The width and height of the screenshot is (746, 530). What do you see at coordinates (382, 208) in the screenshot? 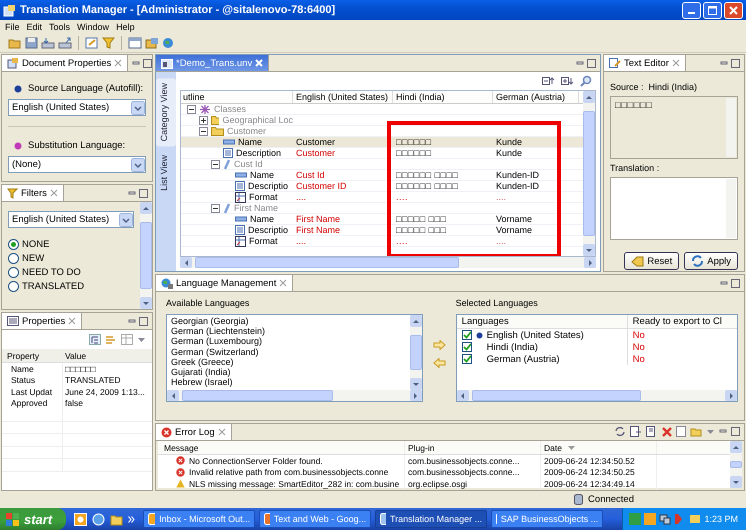
I see `tree-row: First Name` at bounding box center [382, 208].